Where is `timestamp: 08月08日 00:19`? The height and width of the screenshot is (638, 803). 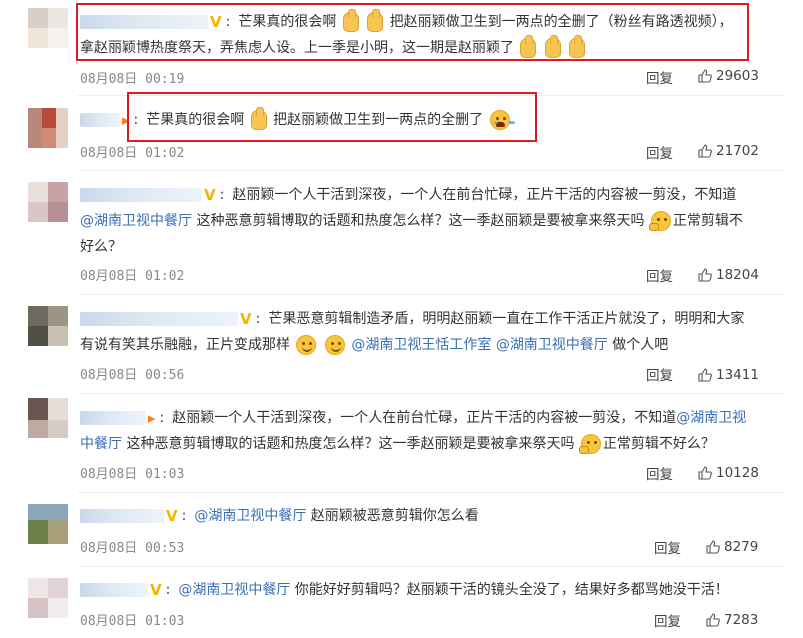 timestamp: 08月08日 00:19 is located at coordinates (132, 79).